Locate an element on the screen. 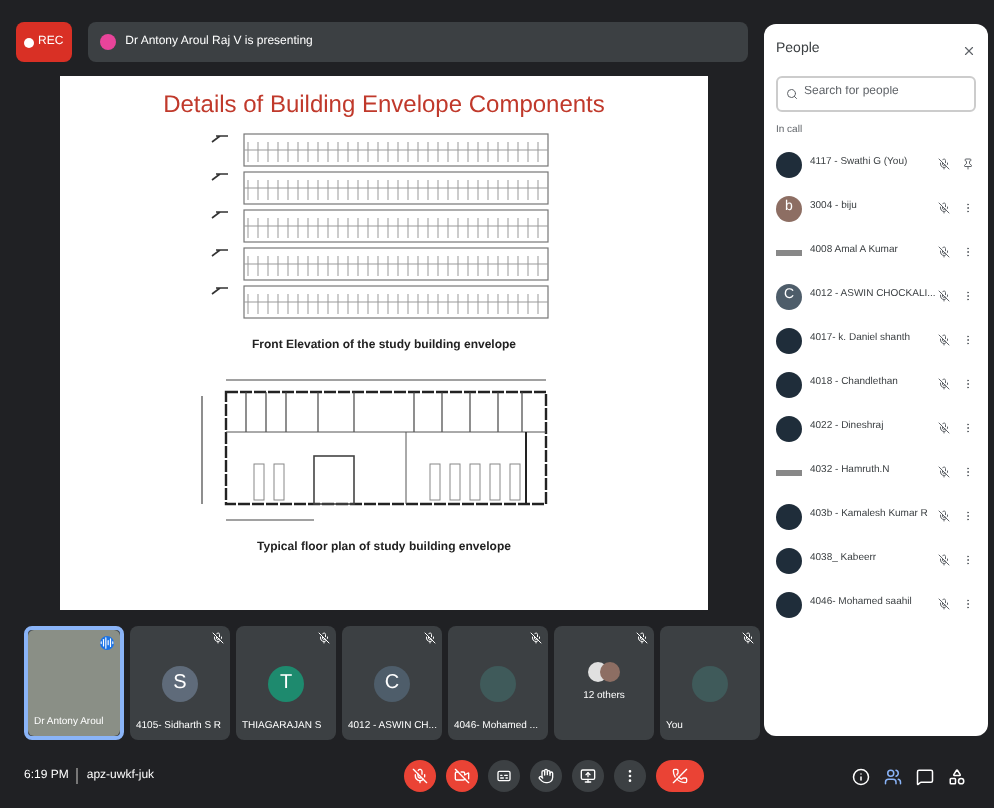 The image size is (994, 808). captions-icon is located at coordinates (504, 776).